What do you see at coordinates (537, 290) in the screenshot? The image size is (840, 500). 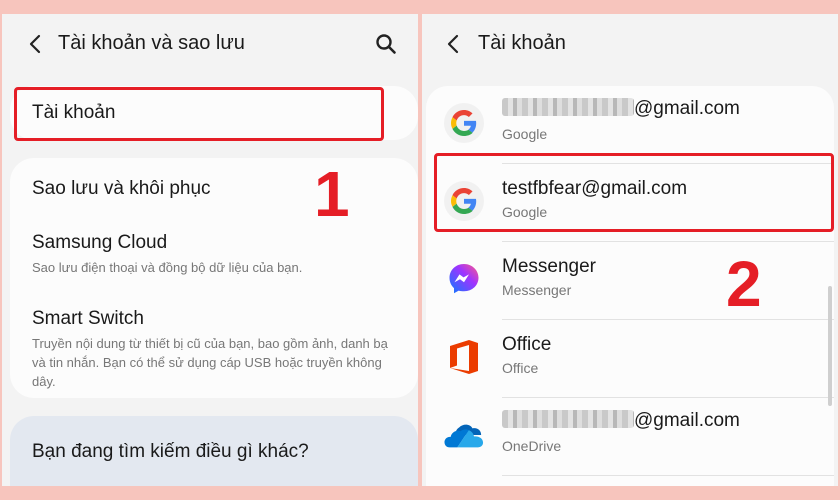 I see `account-type: Messenger` at bounding box center [537, 290].